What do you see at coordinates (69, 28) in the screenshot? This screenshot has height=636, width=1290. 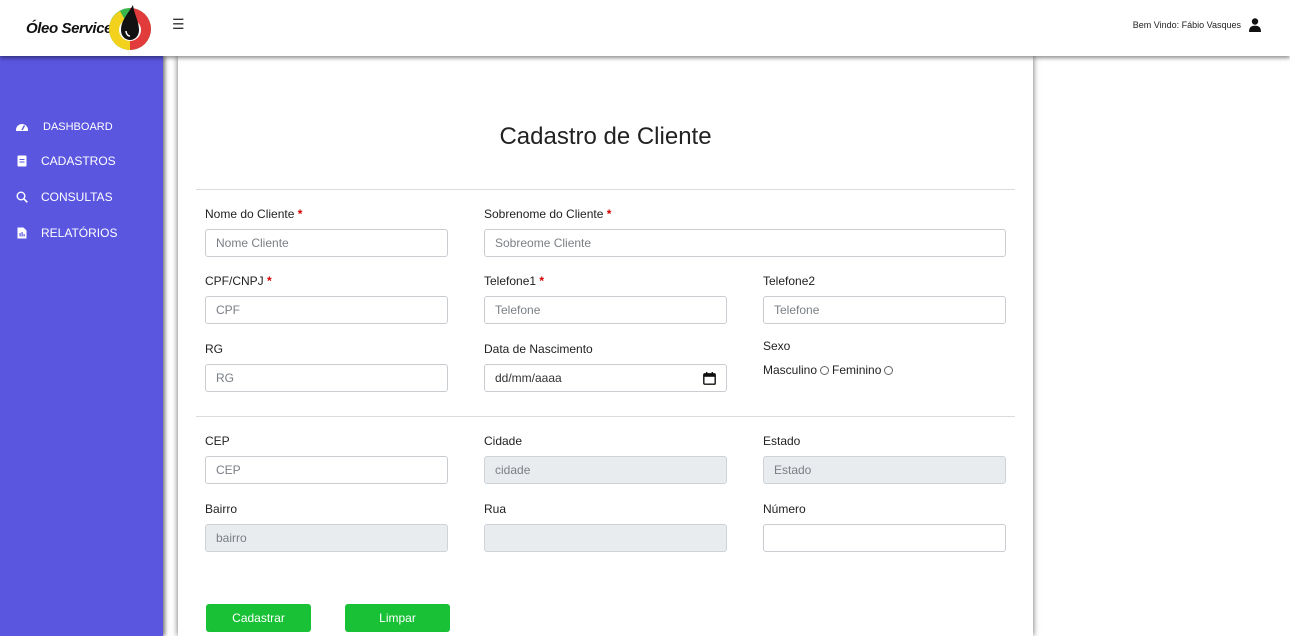 I see `brand-name: Óleo Service` at bounding box center [69, 28].